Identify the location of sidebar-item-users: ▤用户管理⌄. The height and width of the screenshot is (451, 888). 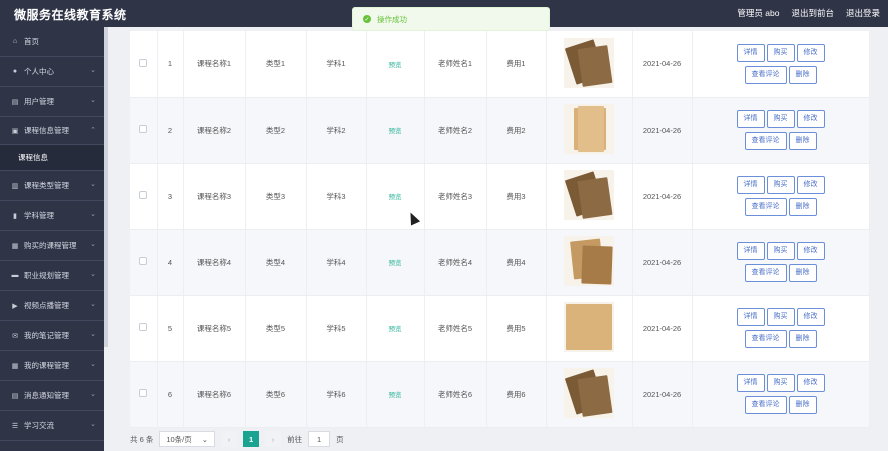
(52, 102).